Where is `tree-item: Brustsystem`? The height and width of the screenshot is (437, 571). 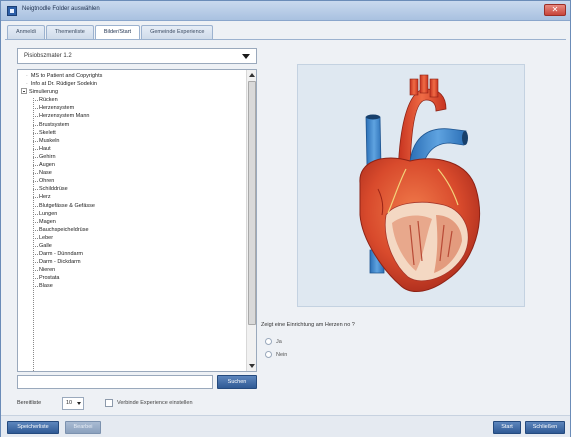 tree-item: Brustsystem is located at coordinates (132, 125).